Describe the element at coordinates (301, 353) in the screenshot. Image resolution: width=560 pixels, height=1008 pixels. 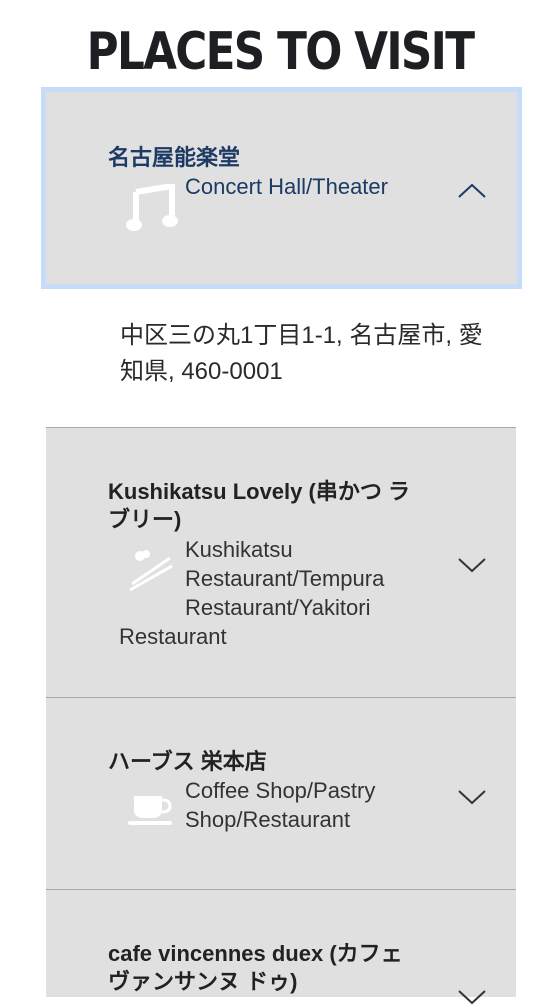
I see `place-address: 中区三の丸1丁目1-1, 名古屋市, 愛知県, 460-0001` at that location.